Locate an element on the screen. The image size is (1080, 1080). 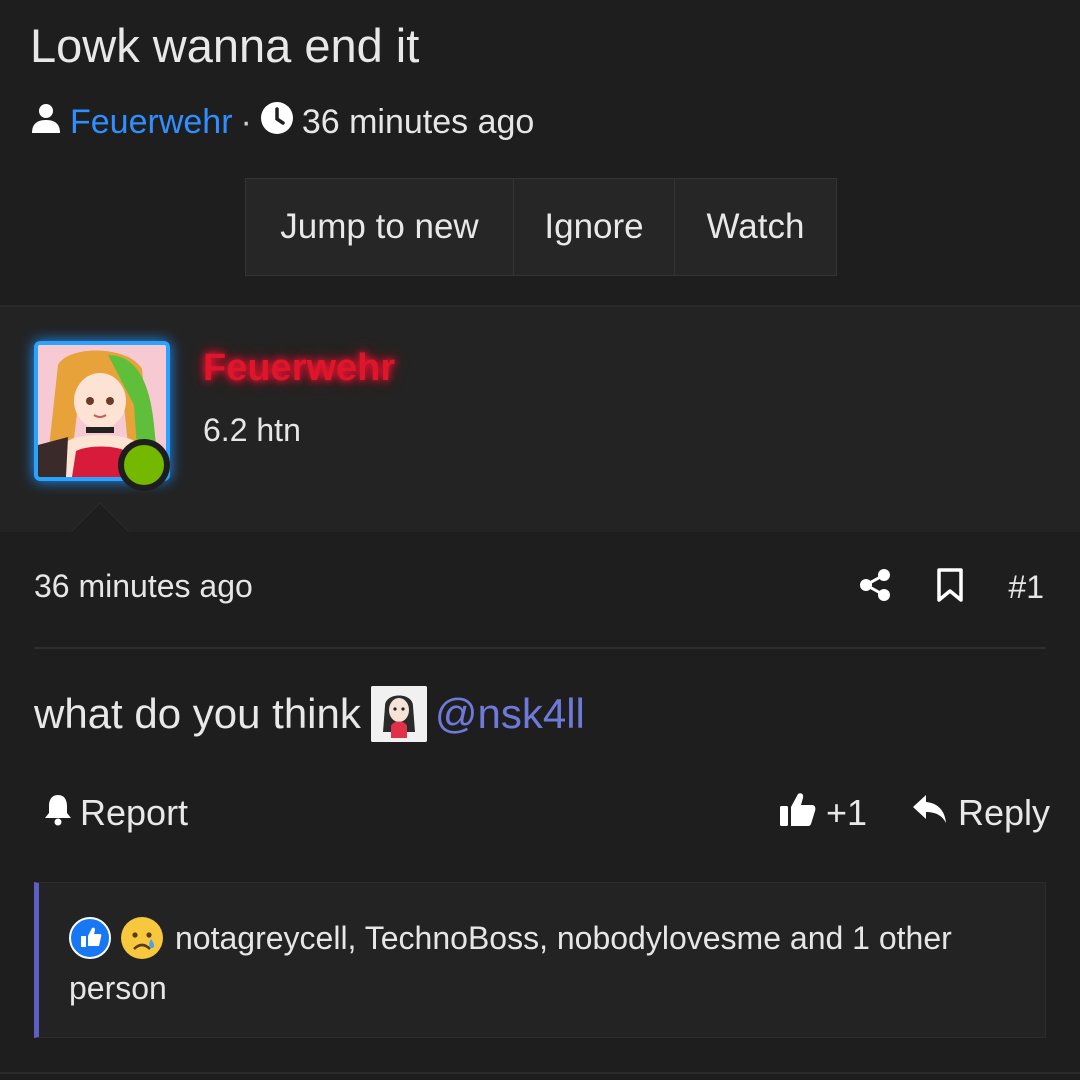
bell-icon is located at coordinates (58, 813).